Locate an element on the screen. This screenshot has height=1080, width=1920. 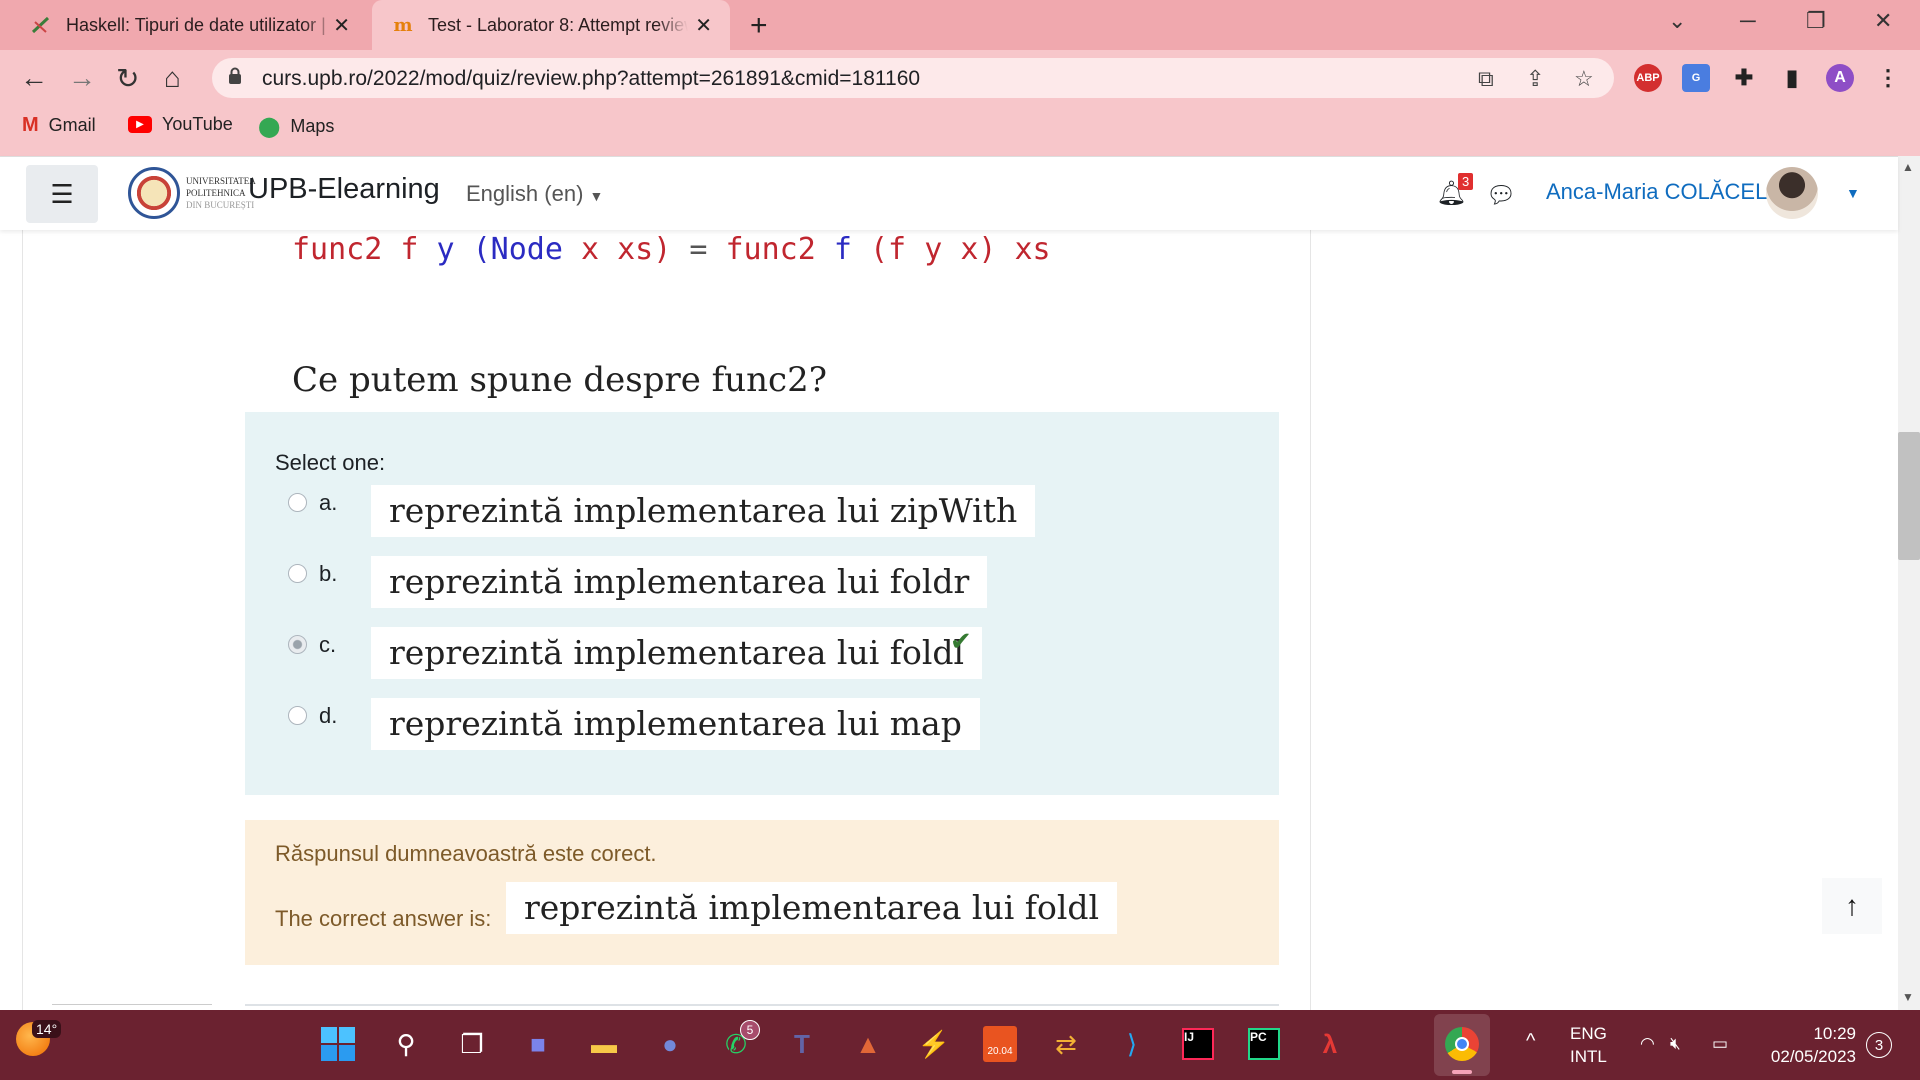
file-explorer-icon: ▬ is located at coordinates (604, 1044).